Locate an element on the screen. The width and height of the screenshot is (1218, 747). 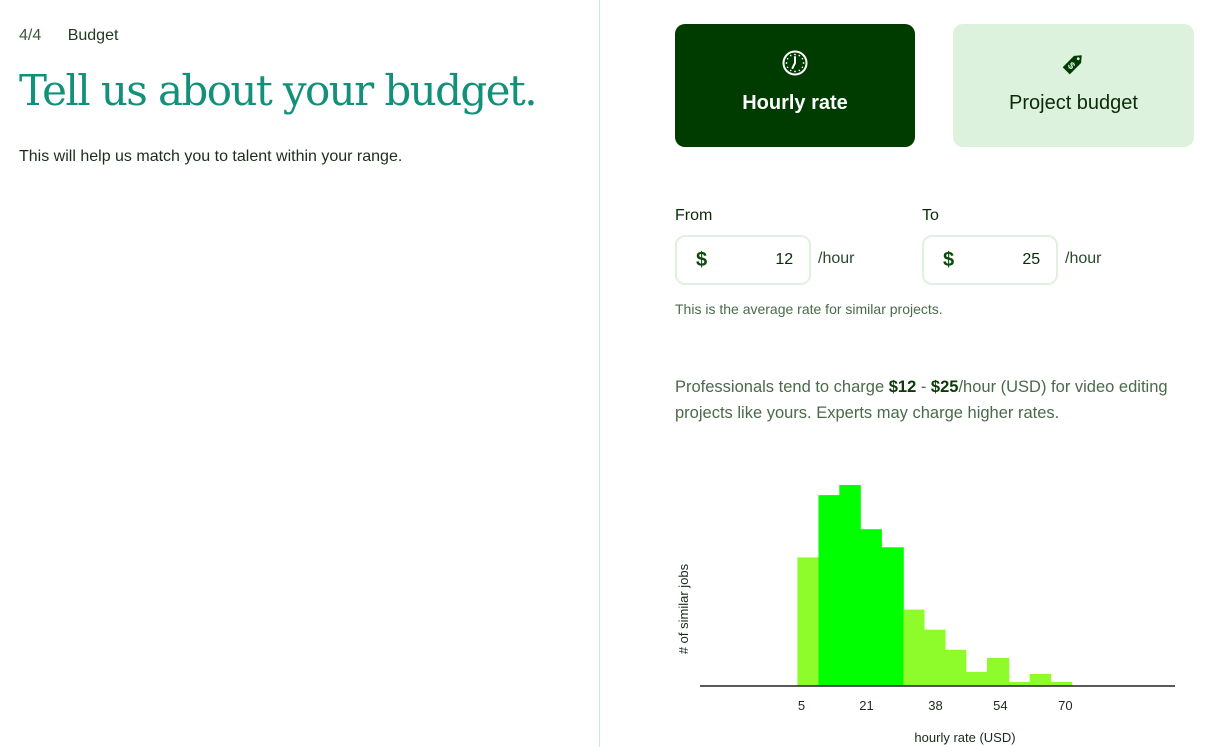
hourly-rate-label: Hourly rate is located at coordinates (795, 103).